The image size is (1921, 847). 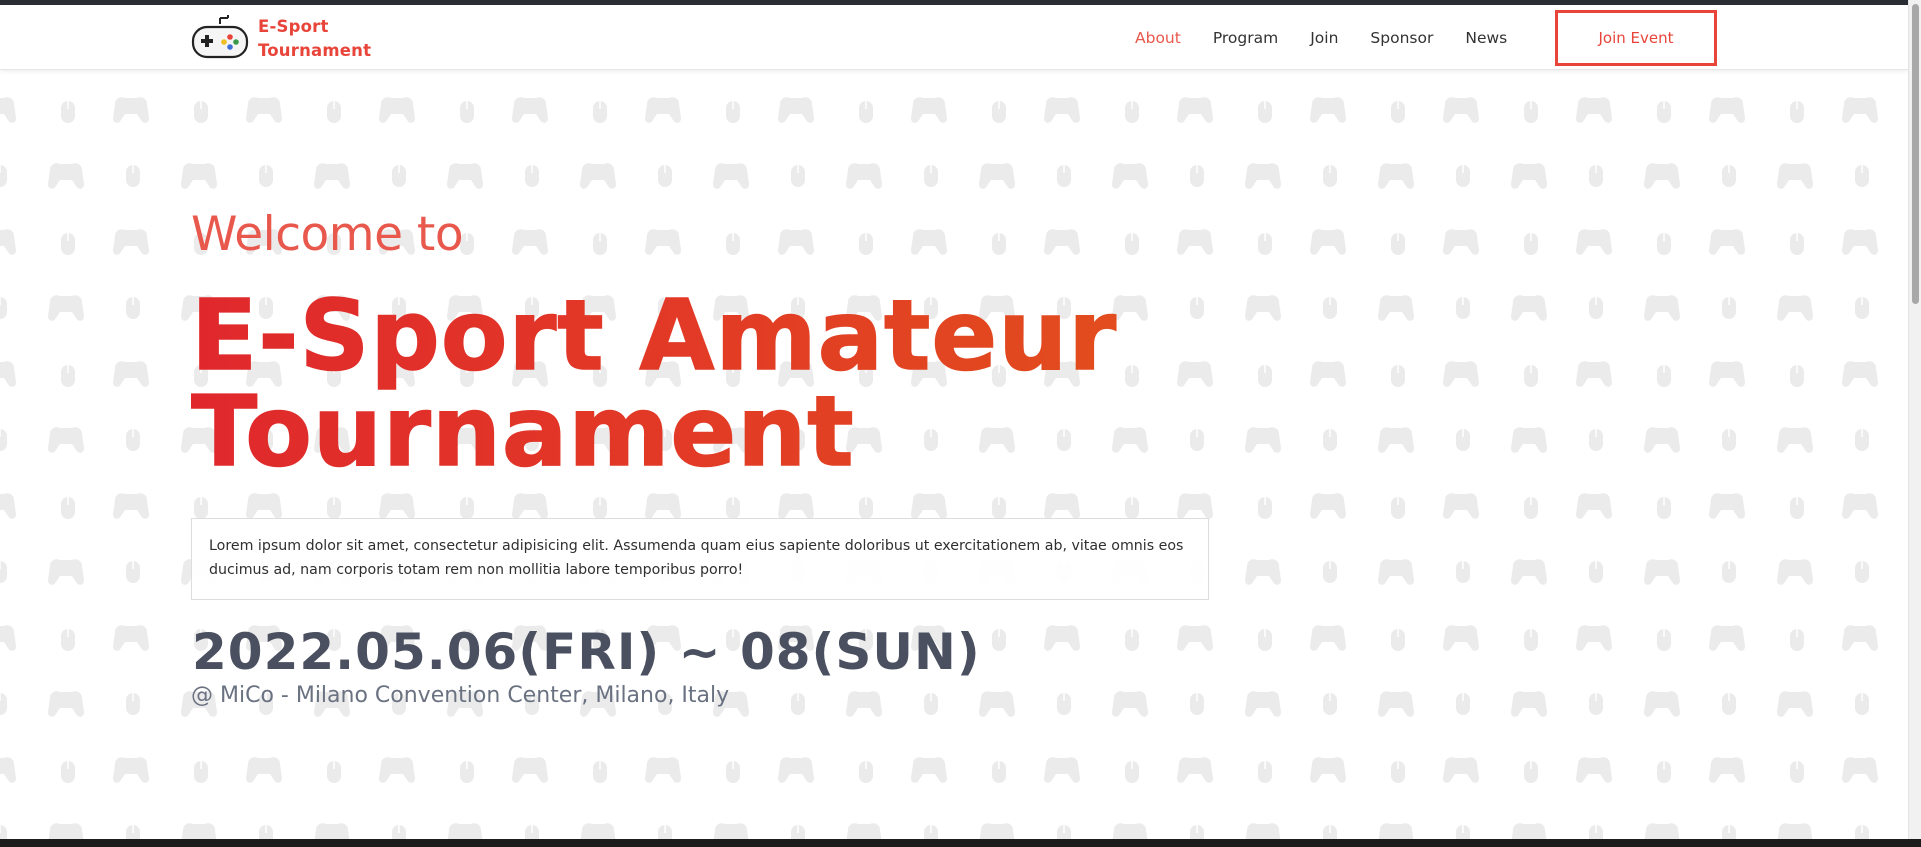 What do you see at coordinates (1158, 38) in the screenshot?
I see `nav-item-about: About` at bounding box center [1158, 38].